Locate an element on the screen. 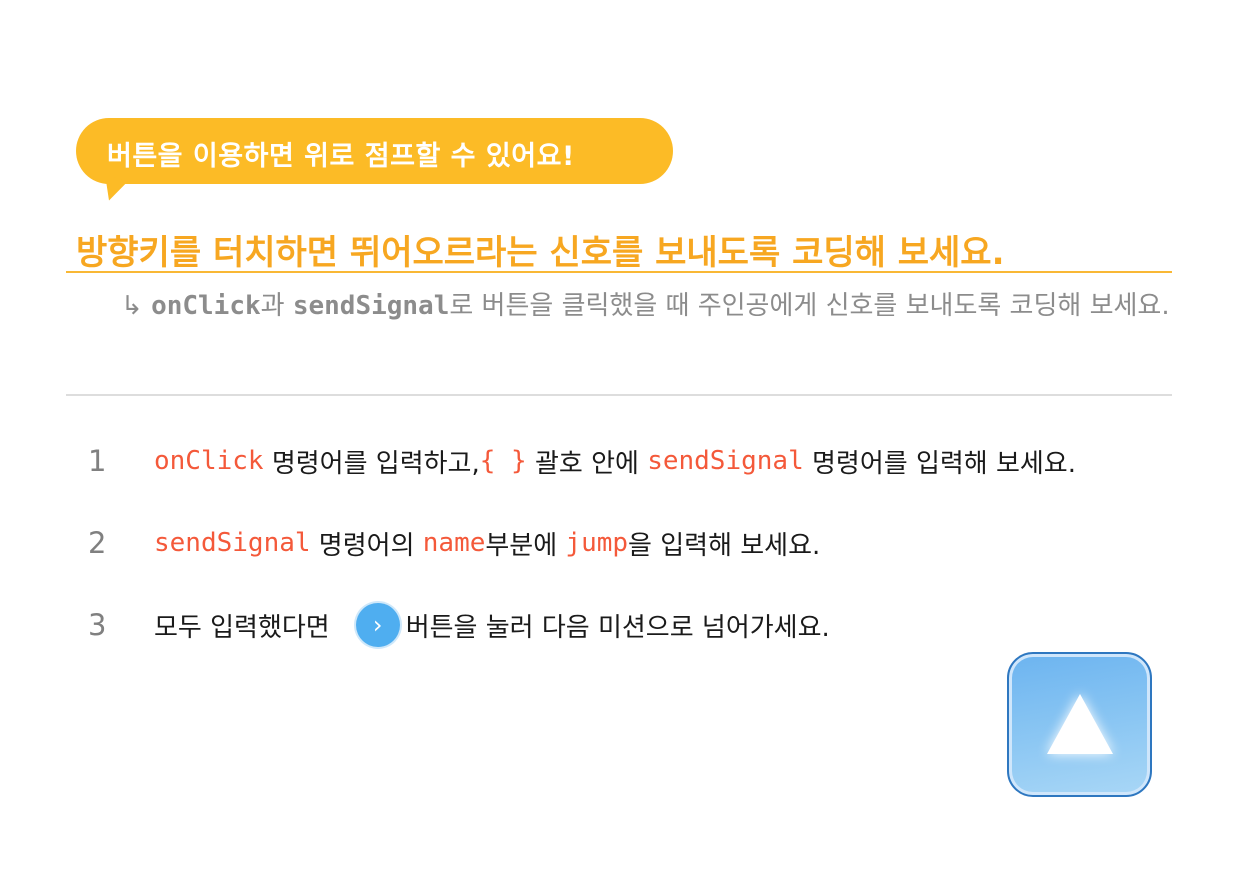 The image size is (1236, 877). step-text-part: 을 입력해 보세요. is located at coordinates (724, 545).